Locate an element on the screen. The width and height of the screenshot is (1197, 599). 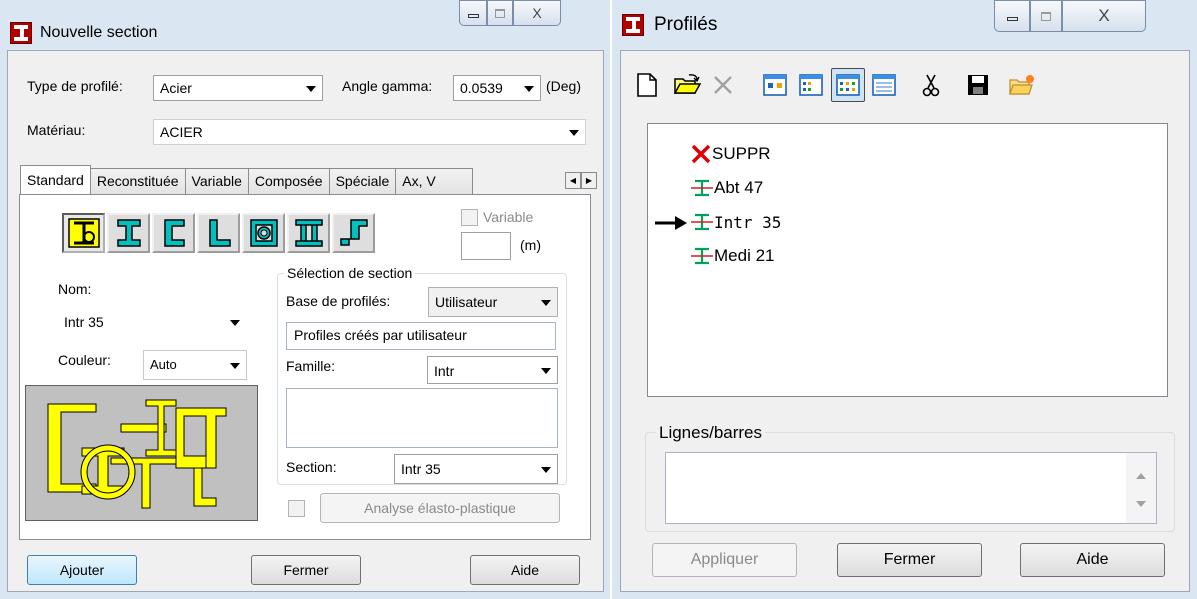
tube-section-button is located at coordinates (263, 233).